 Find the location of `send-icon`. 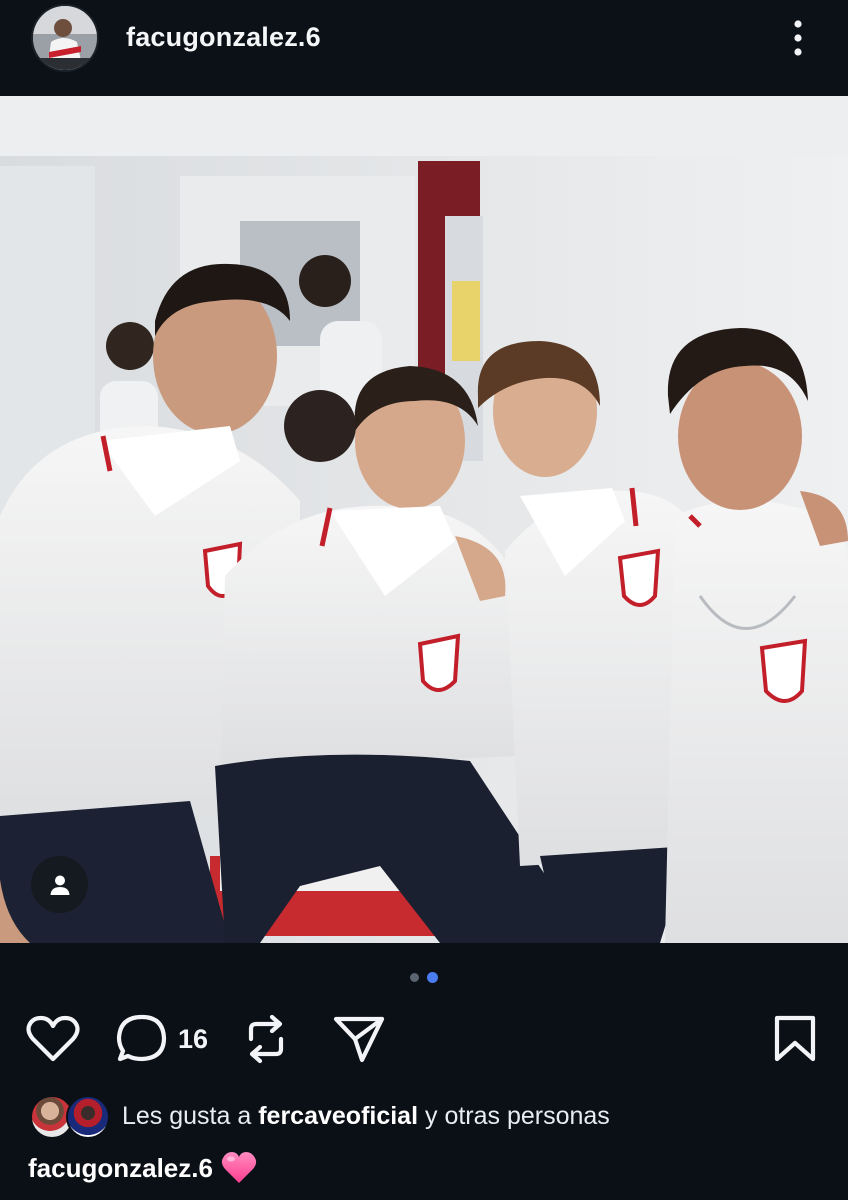

send-icon is located at coordinates (359, 1039).